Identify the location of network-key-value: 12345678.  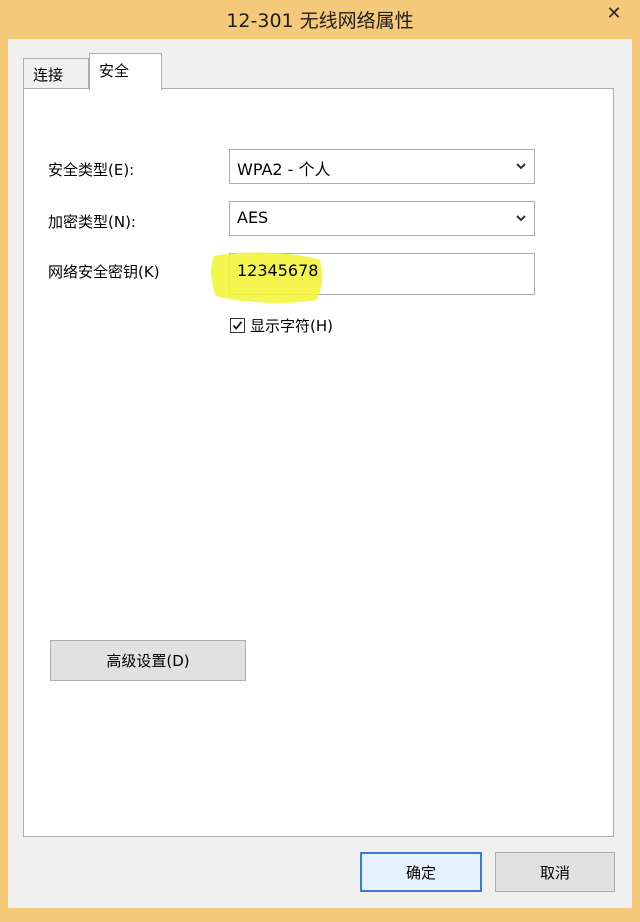
(278, 270).